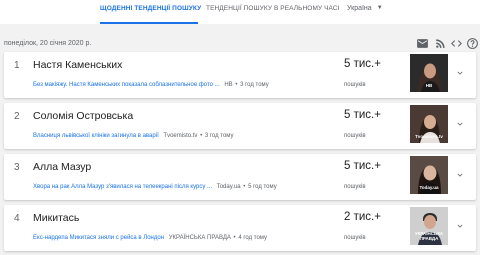 This screenshot has width=480, height=255. What do you see at coordinates (362, 217) in the screenshot?
I see `search-count: 2 тис.+` at bounding box center [362, 217].